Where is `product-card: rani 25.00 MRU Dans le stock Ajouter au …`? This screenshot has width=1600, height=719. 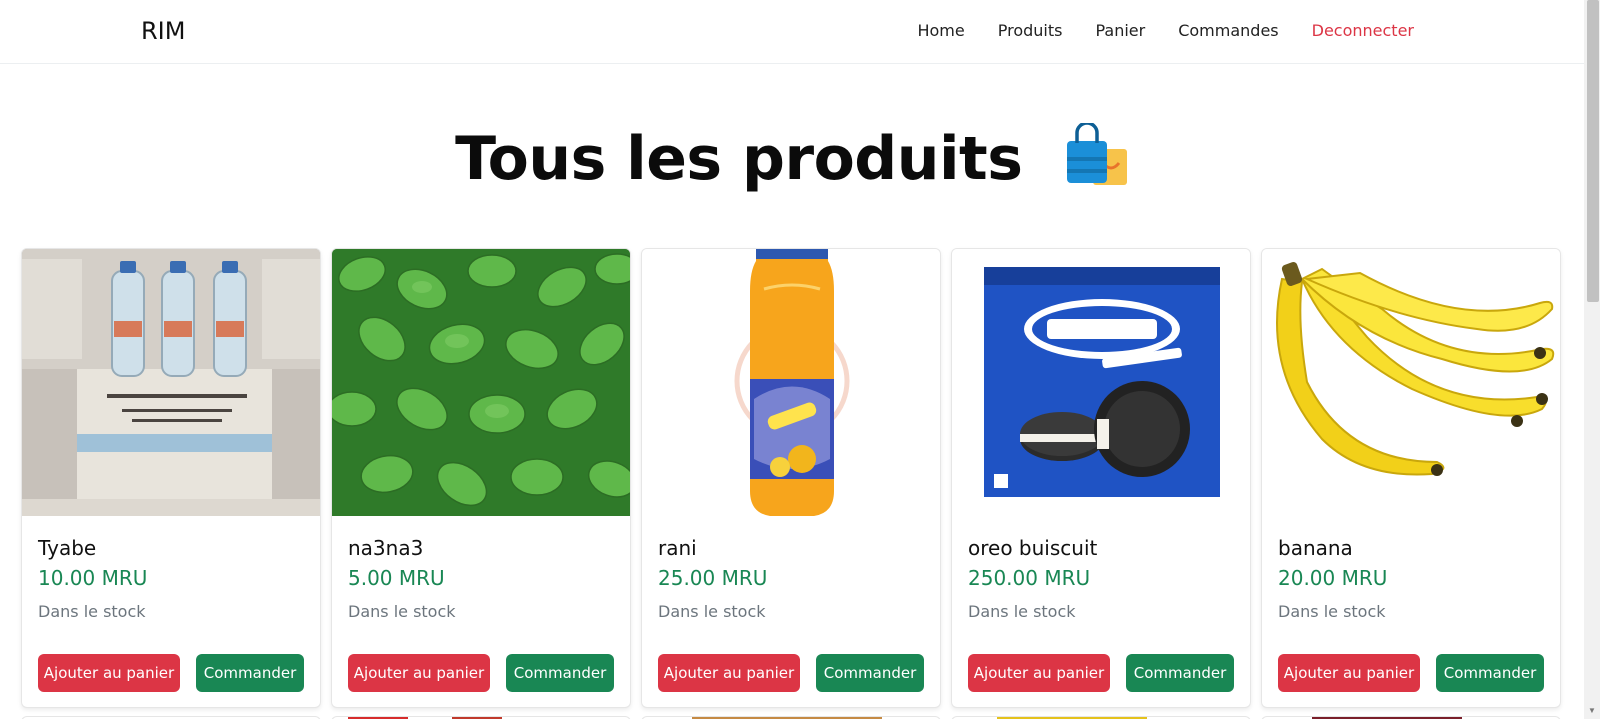
product-card: rani 25.00 MRU Dans le stock Ajouter au … is located at coordinates (791, 478).